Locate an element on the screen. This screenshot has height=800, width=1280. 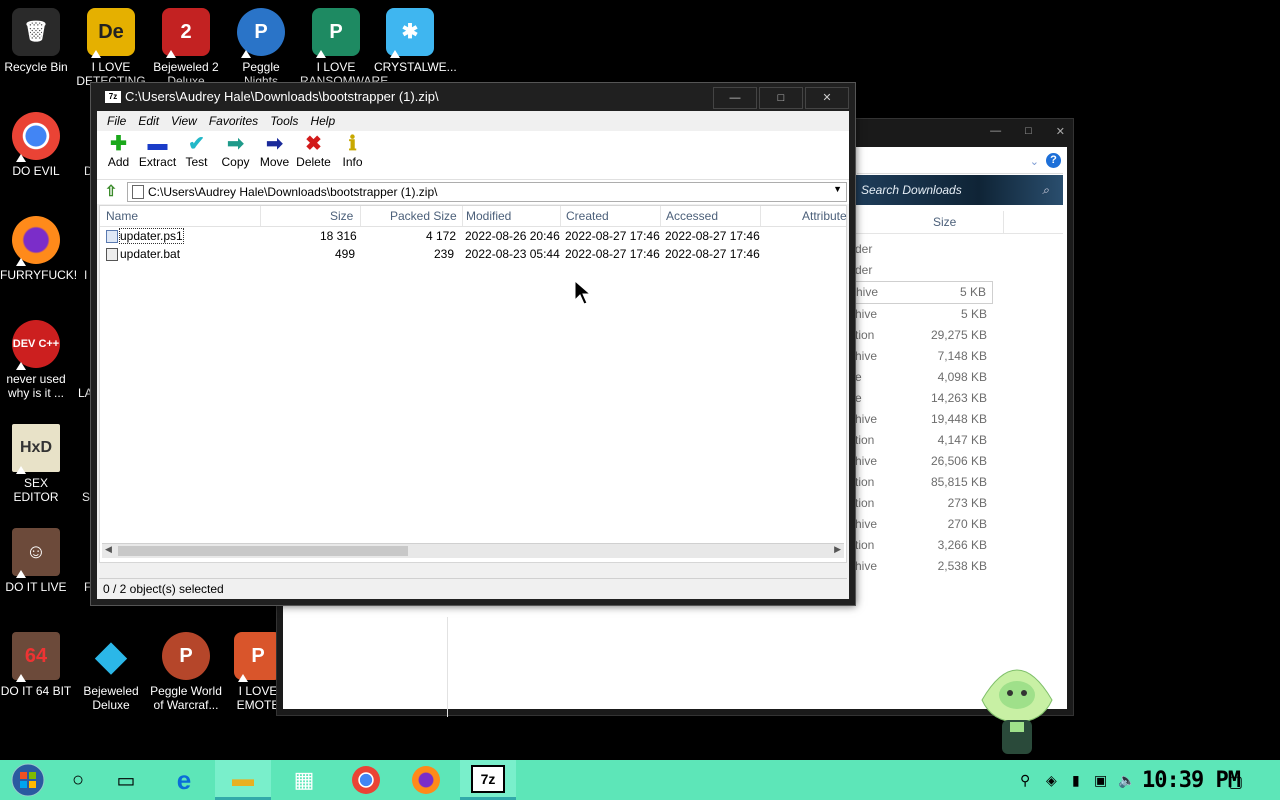
menu-help: Help is located at coordinates (322, 121).